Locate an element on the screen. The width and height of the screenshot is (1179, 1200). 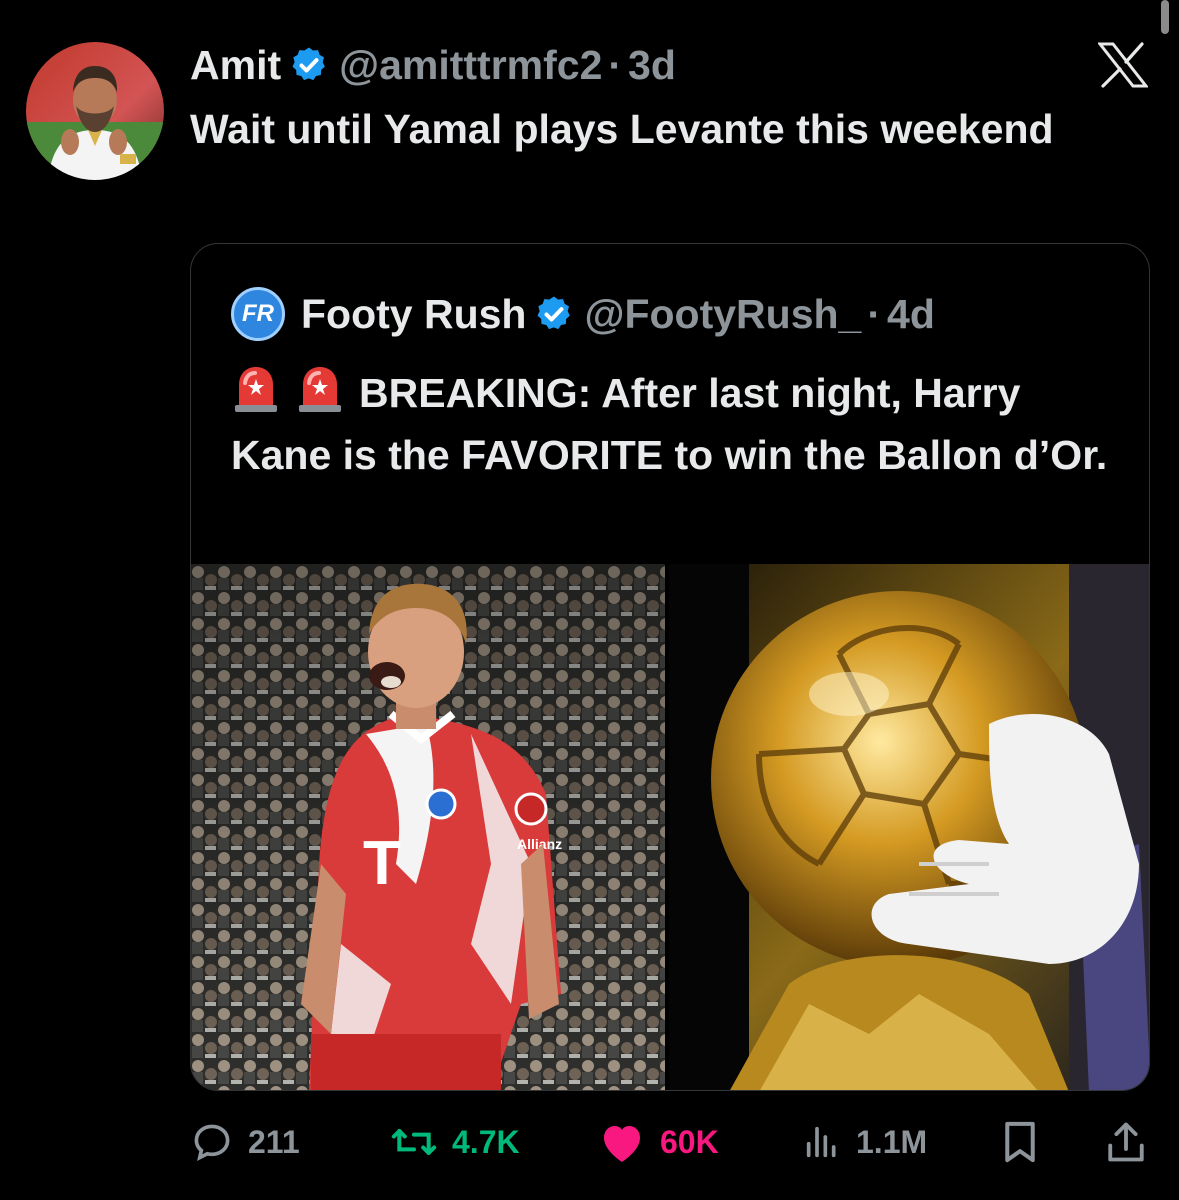
bookmark-button is located at coordinates (1020, 1142).